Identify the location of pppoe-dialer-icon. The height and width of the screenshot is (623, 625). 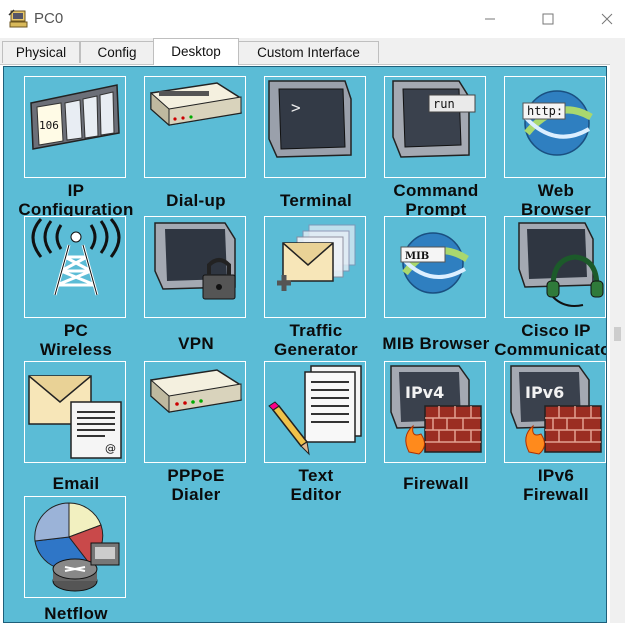
(195, 412).